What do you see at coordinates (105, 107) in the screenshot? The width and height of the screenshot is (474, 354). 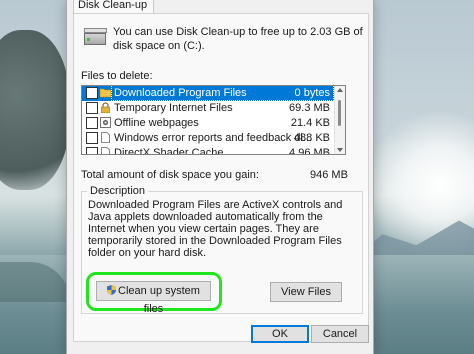 I see `lock-icon` at bounding box center [105, 107].